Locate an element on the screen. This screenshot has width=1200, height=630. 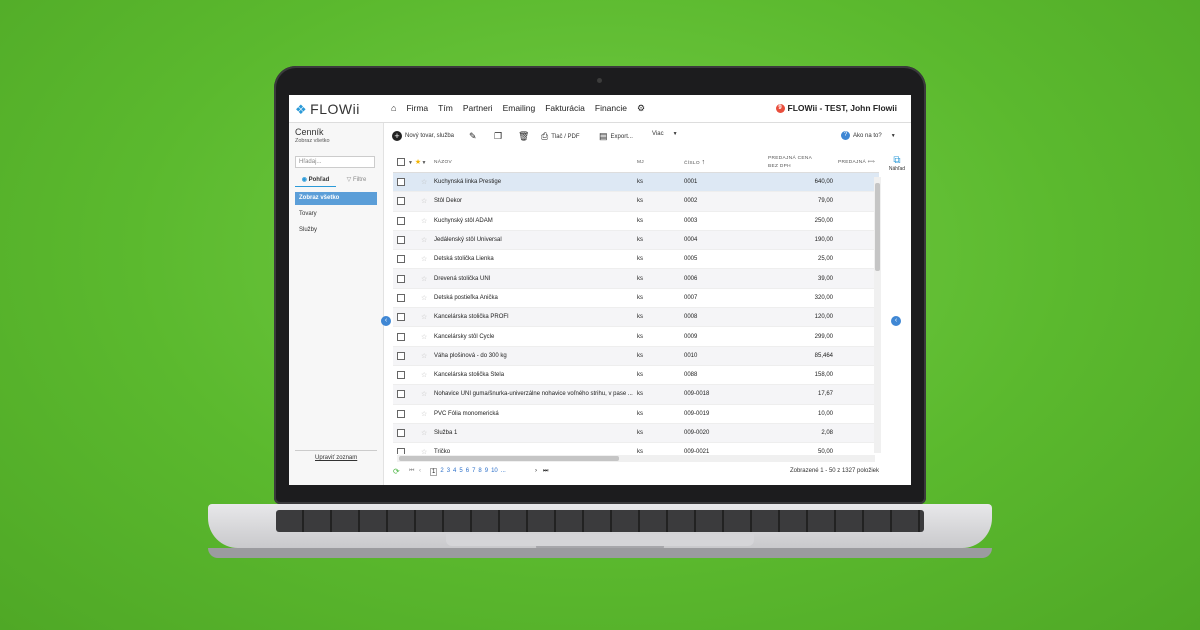
vertical-scroll-thumb is located at coordinates (877, 227).